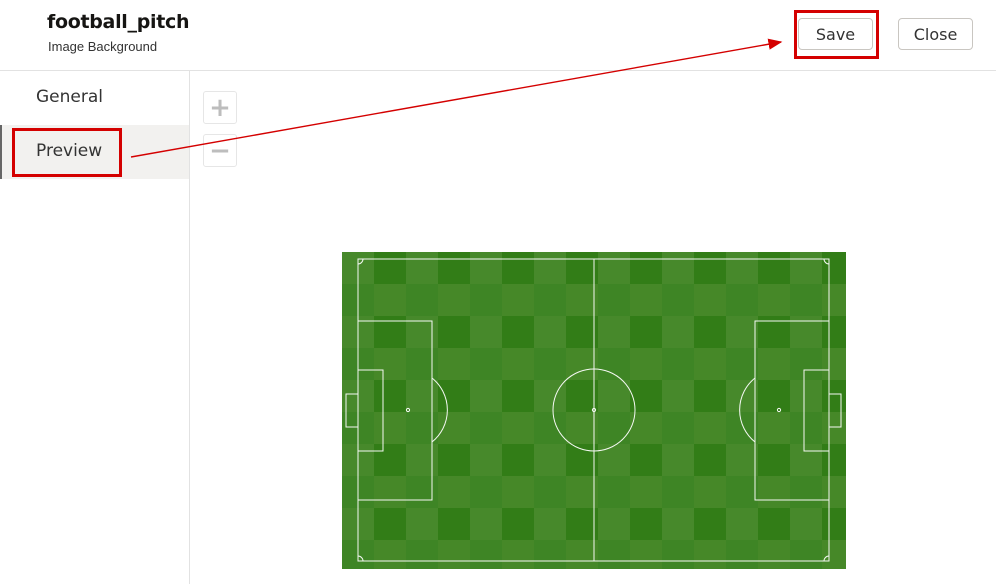 This screenshot has width=996, height=584. I want to click on sidebar-item-label: Preview, so click(69, 151).